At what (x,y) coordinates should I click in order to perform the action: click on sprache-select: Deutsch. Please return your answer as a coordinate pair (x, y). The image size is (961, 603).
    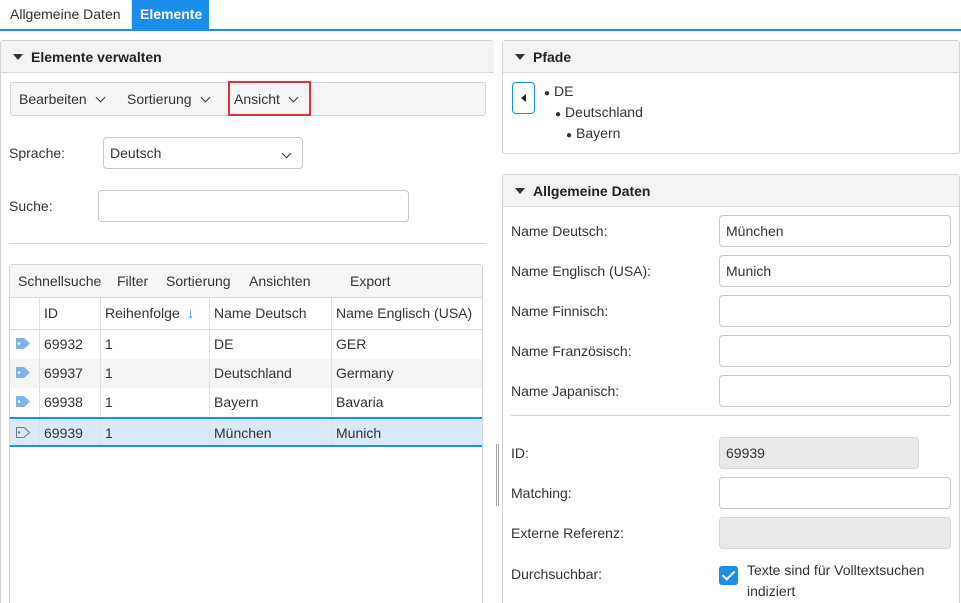
    Looking at the image, I should click on (203, 153).